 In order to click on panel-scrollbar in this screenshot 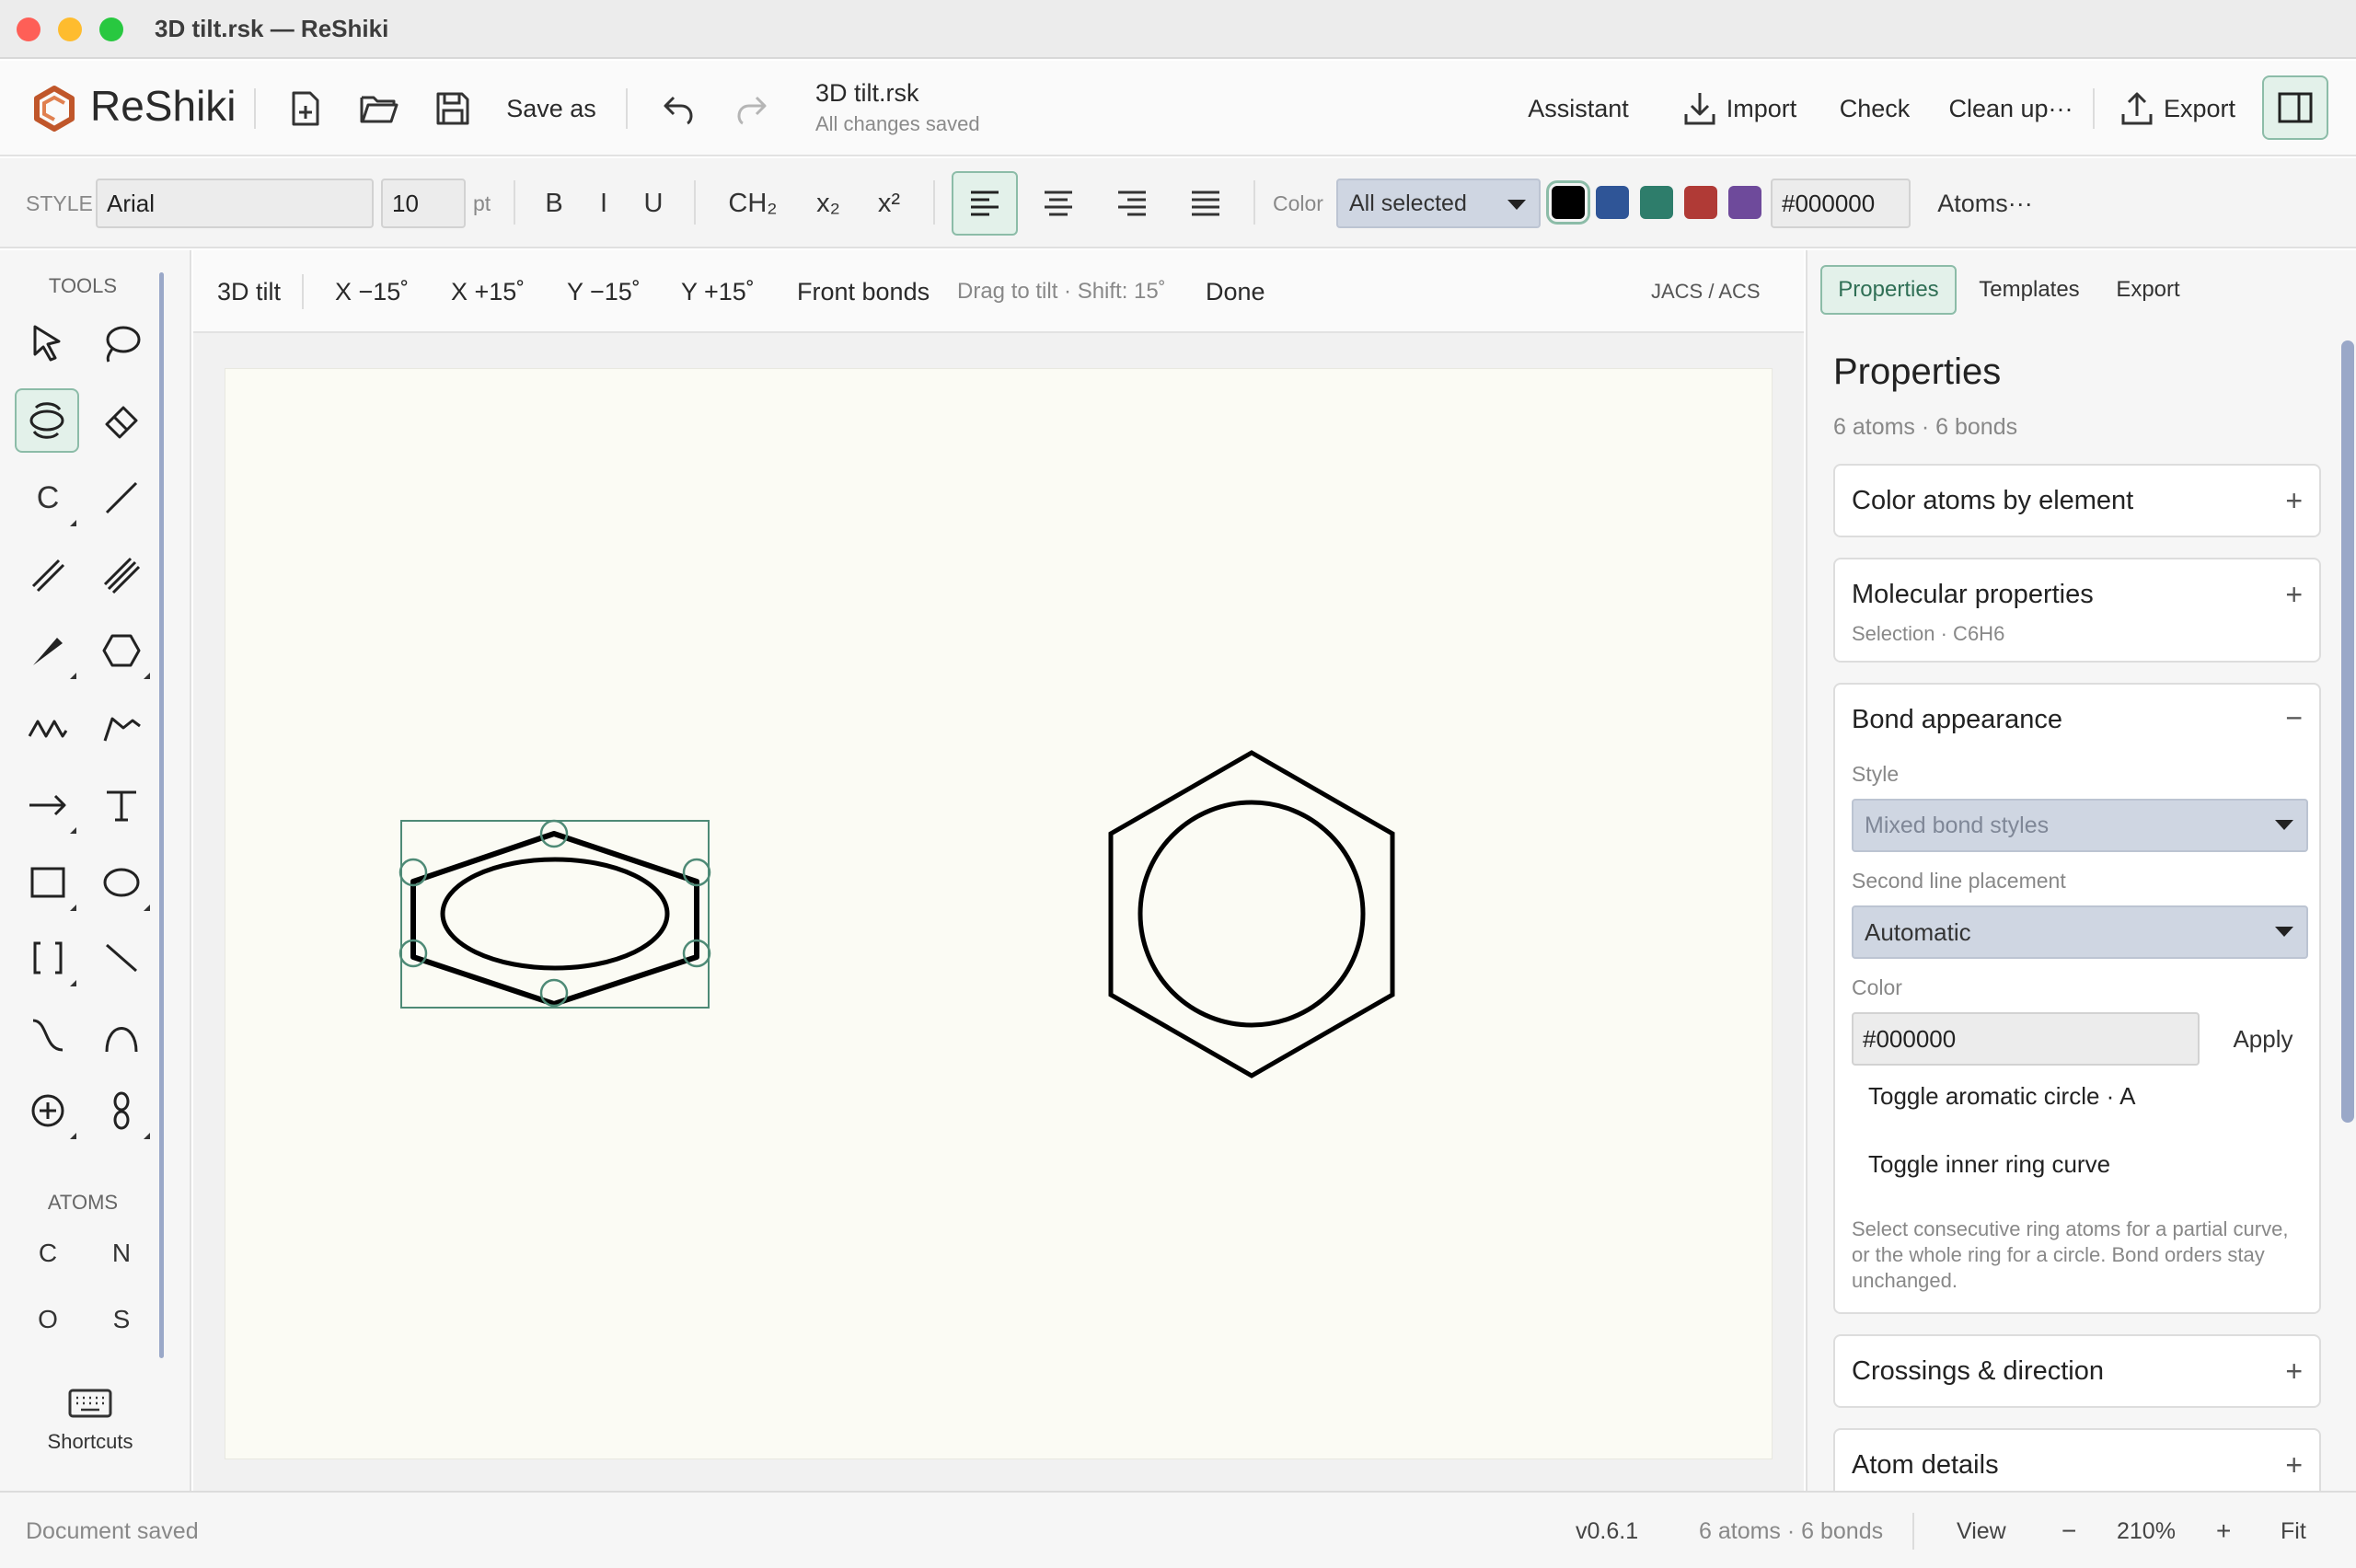, I will do `click(2347, 731)`.